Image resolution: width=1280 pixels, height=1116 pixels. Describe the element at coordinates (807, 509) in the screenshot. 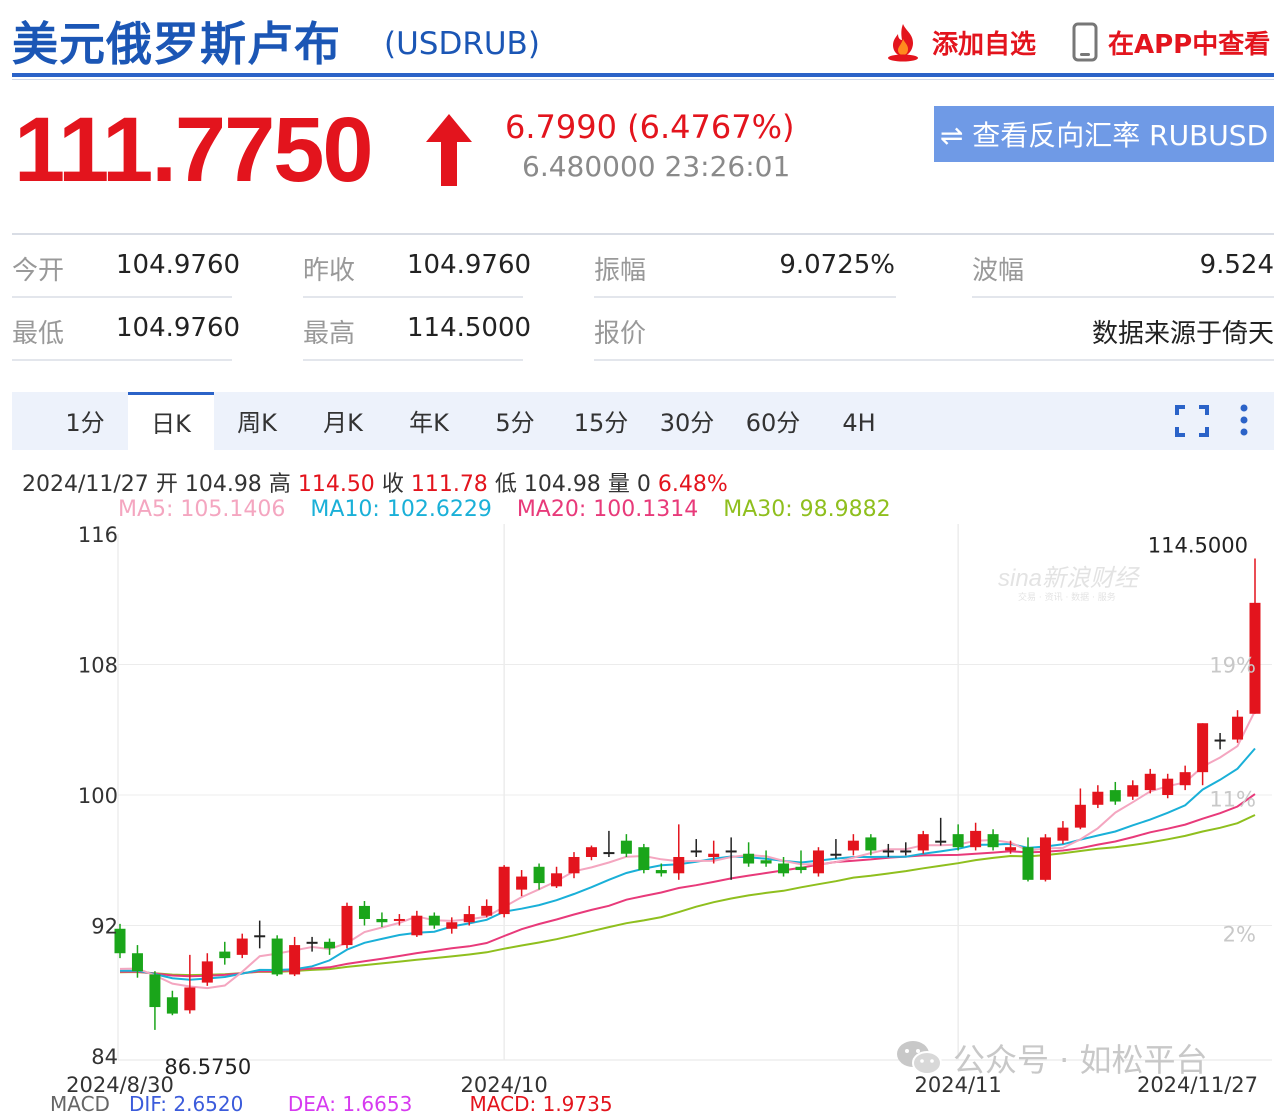

I see `ma30-label: MA30: 98.9882` at that location.